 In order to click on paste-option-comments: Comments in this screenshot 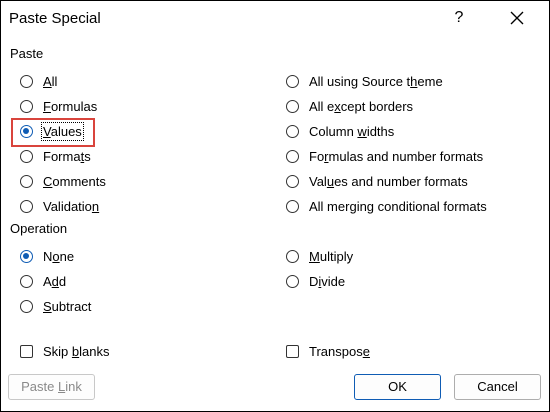, I will do `click(63, 181)`.